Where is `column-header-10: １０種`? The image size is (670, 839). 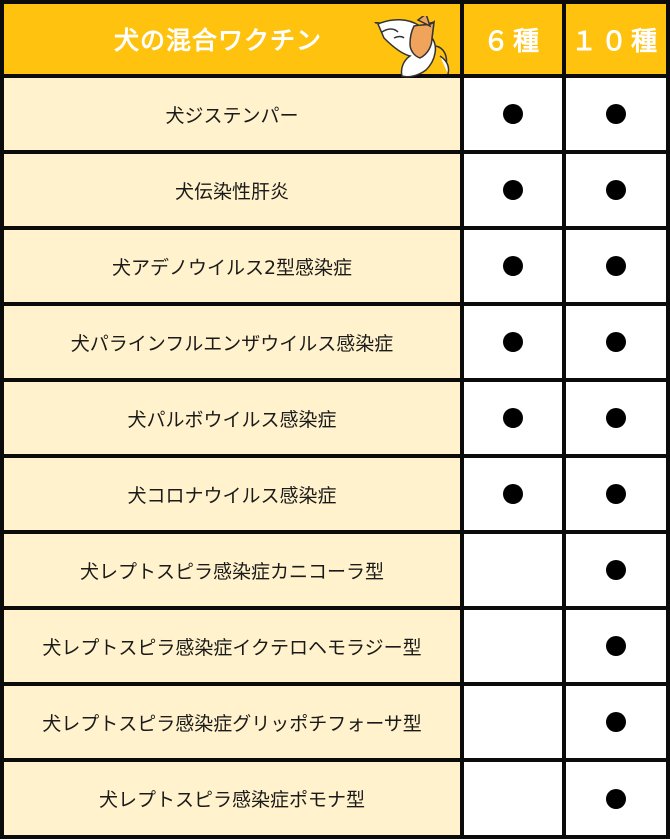 column-header-10: １０種 is located at coordinates (616, 39).